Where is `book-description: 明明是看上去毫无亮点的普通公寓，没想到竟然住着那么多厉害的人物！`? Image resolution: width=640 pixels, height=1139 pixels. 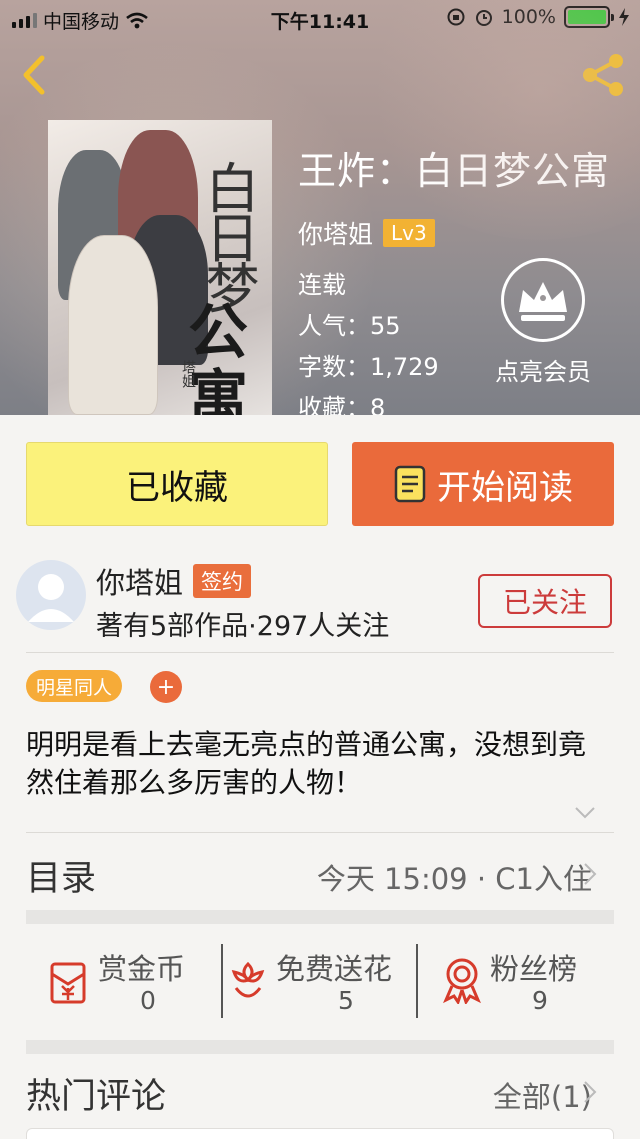
book-description: 明明是看上去毫无亮点的普通公寓，没想到竟然住着那么多厉害的人物！ is located at coordinates (306, 763).